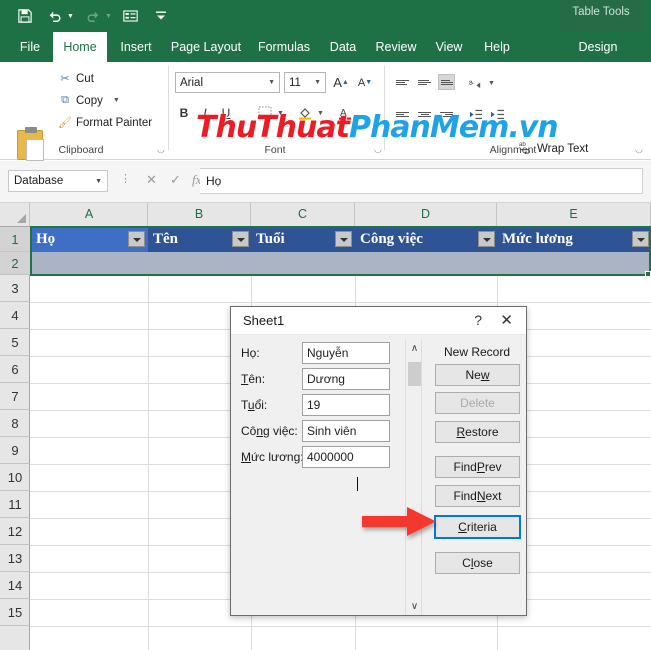 This screenshot has height=650, width=651. Describe the element at coordinates (305, 82) in the screenshot. I see `font-size-combo: 11 ▼` at that location.